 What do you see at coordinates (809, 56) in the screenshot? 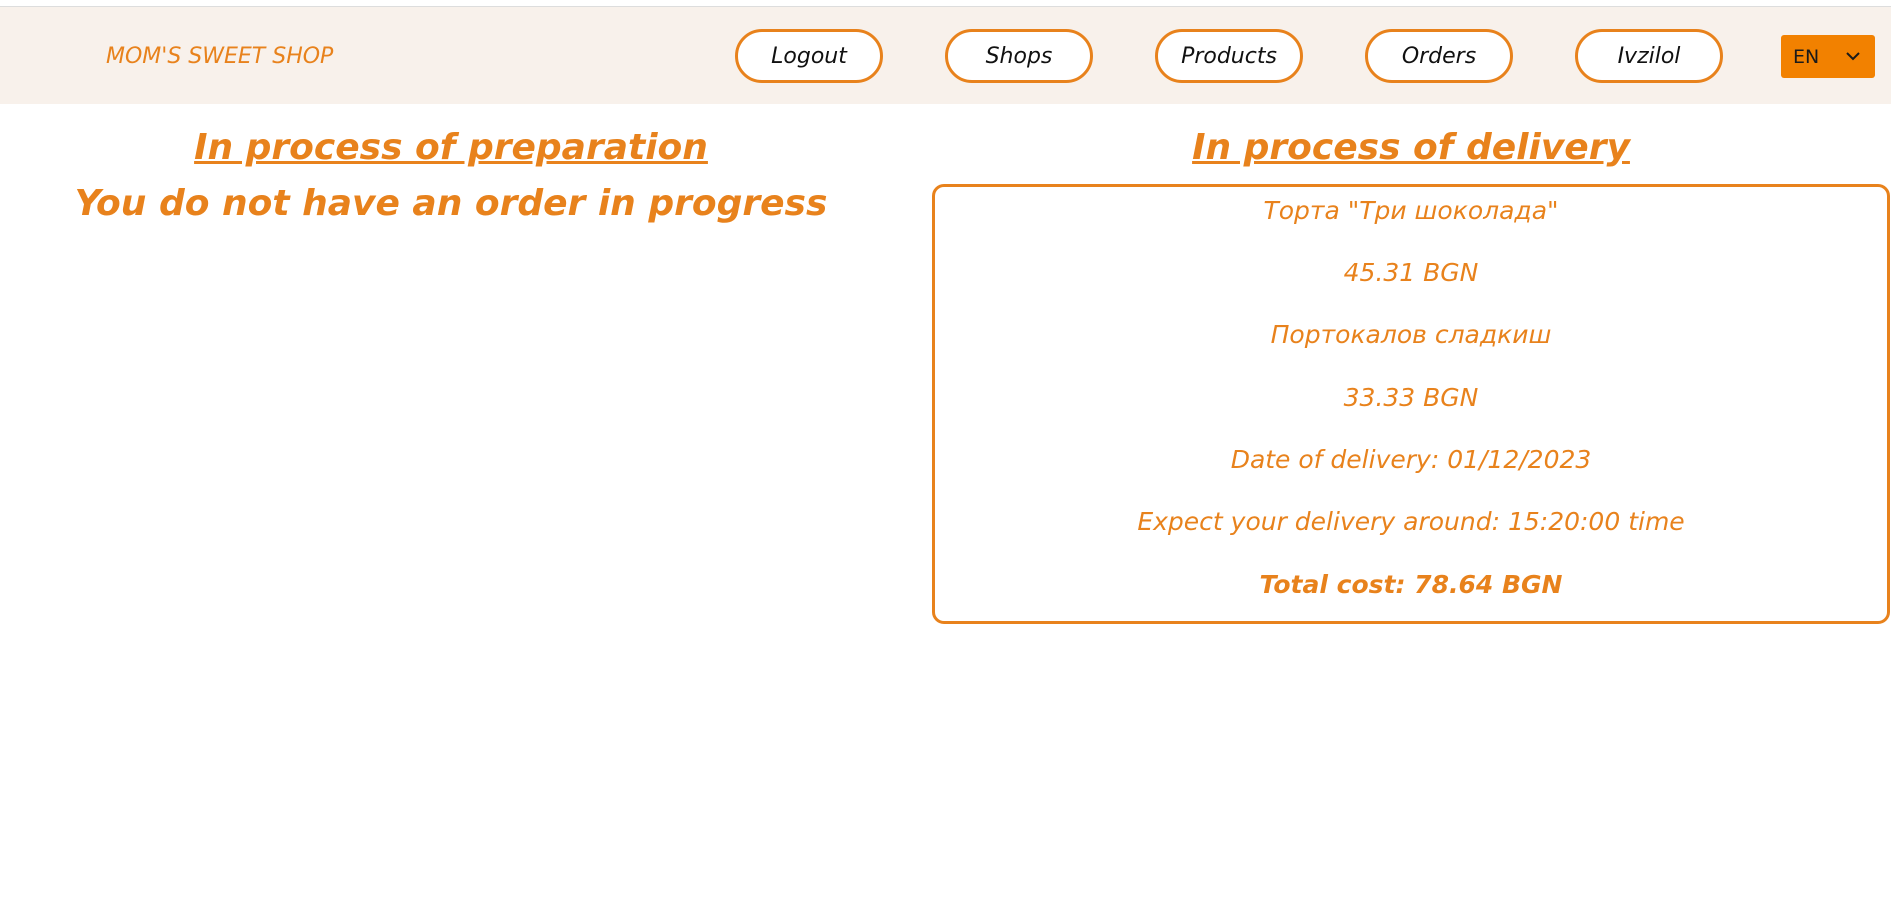
I see `logout-button: Logout` at bounding box center [809, 56].